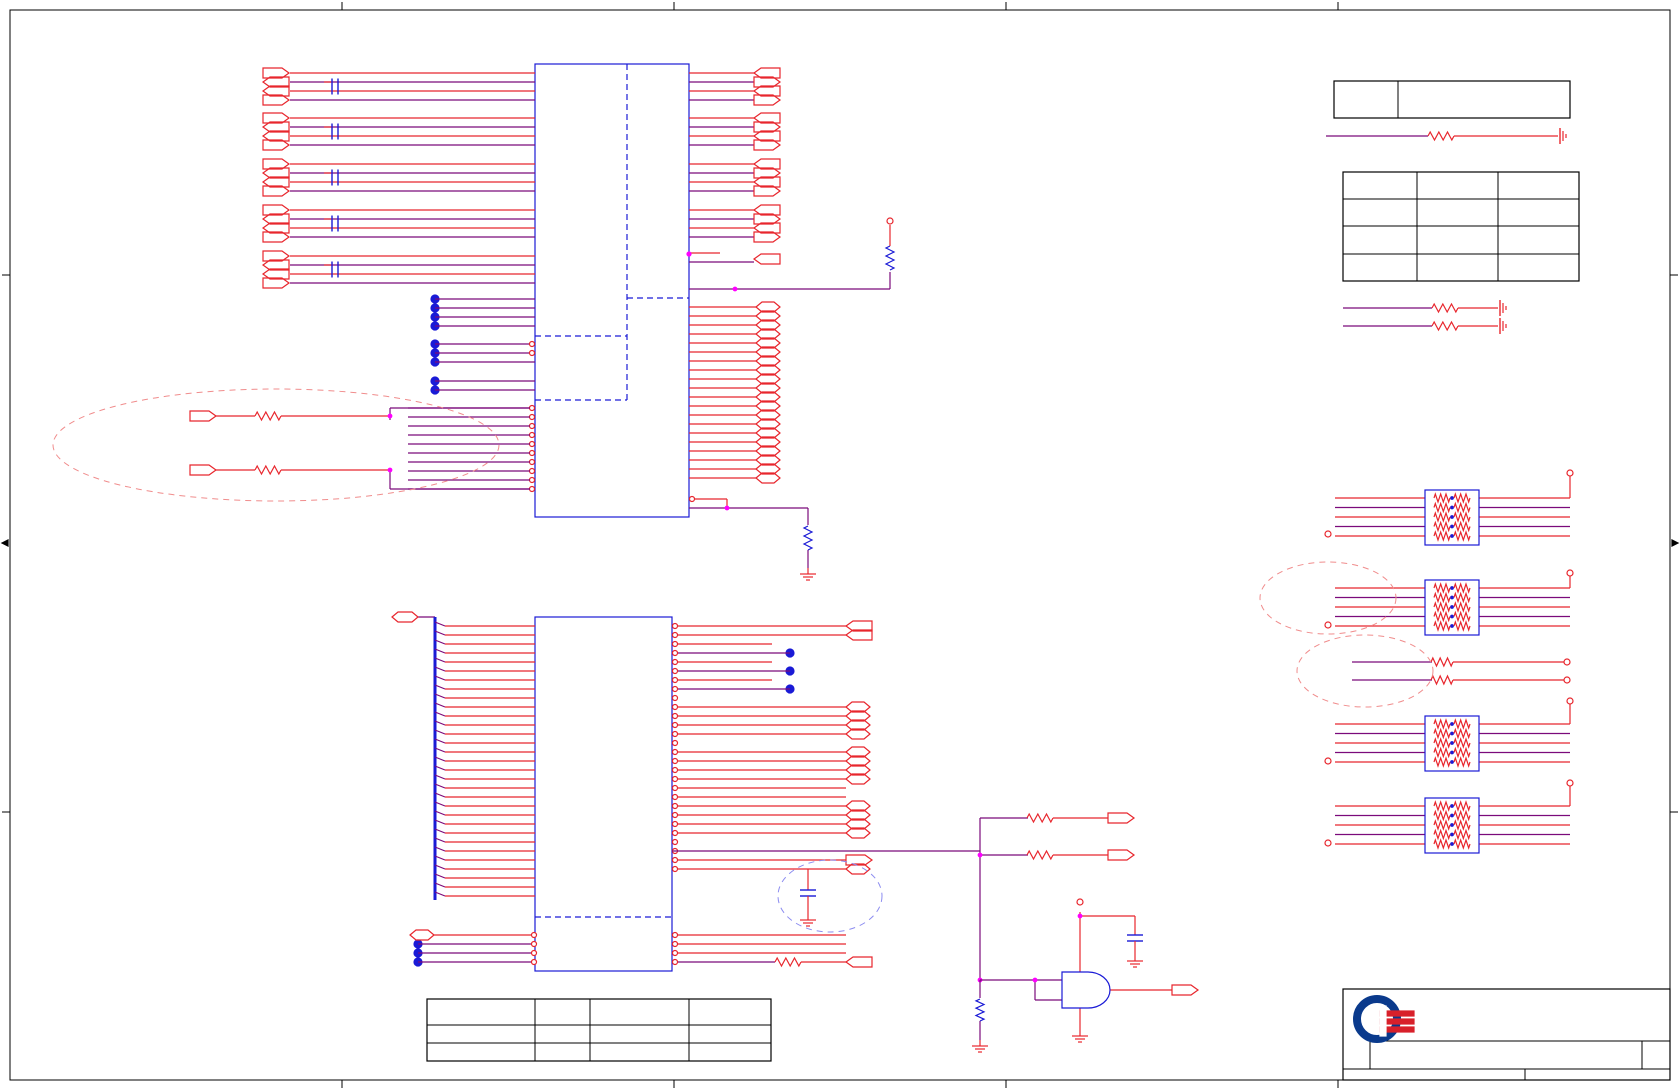 The image size is (1680, 1090). Describe the element at coordinates (1675, 543) in the screenshot. I see `zone-arrow` at that location.